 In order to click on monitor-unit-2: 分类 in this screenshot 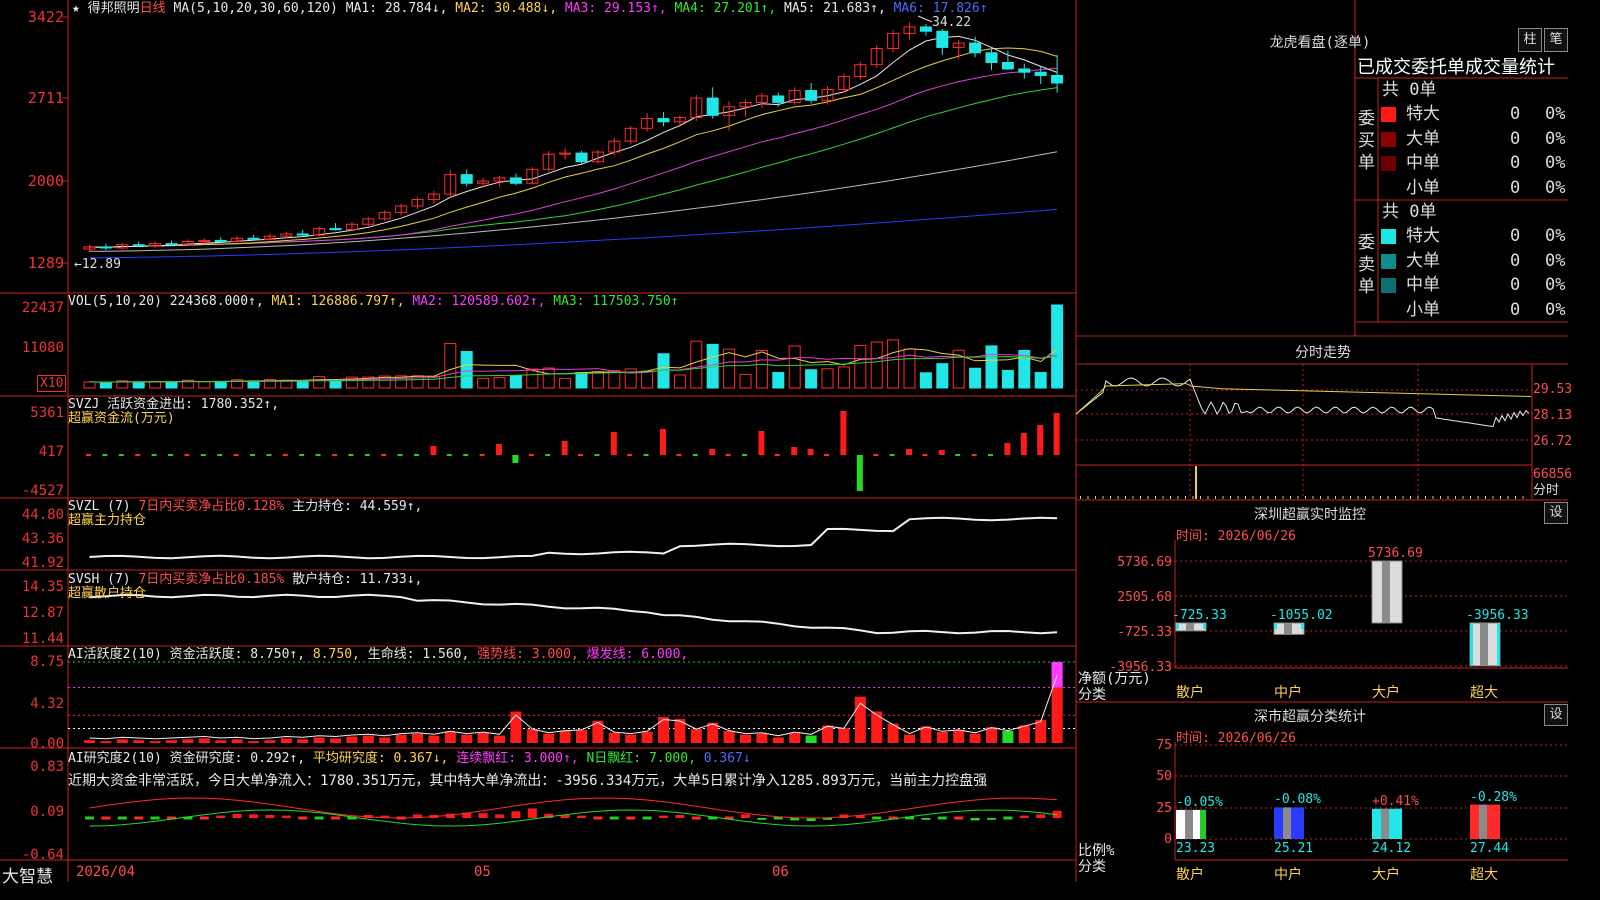, I will do `click(1092, 695)`.